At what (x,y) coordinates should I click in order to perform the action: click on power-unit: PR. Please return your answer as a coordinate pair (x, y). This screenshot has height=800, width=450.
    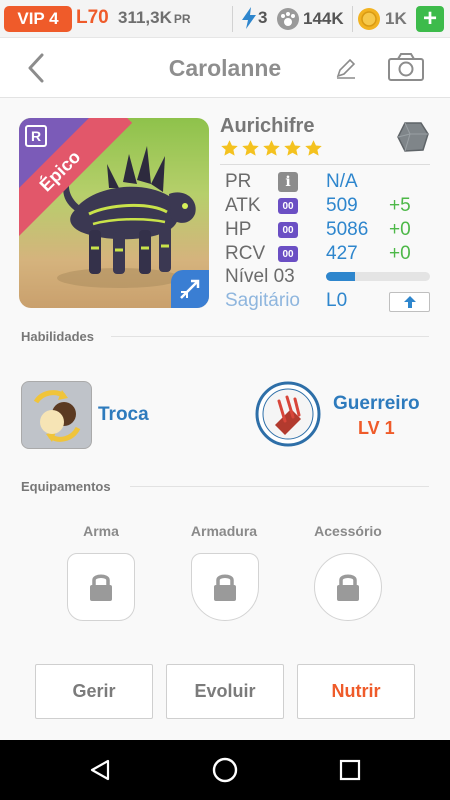
    Looking at the image, I should click on (182, 19).